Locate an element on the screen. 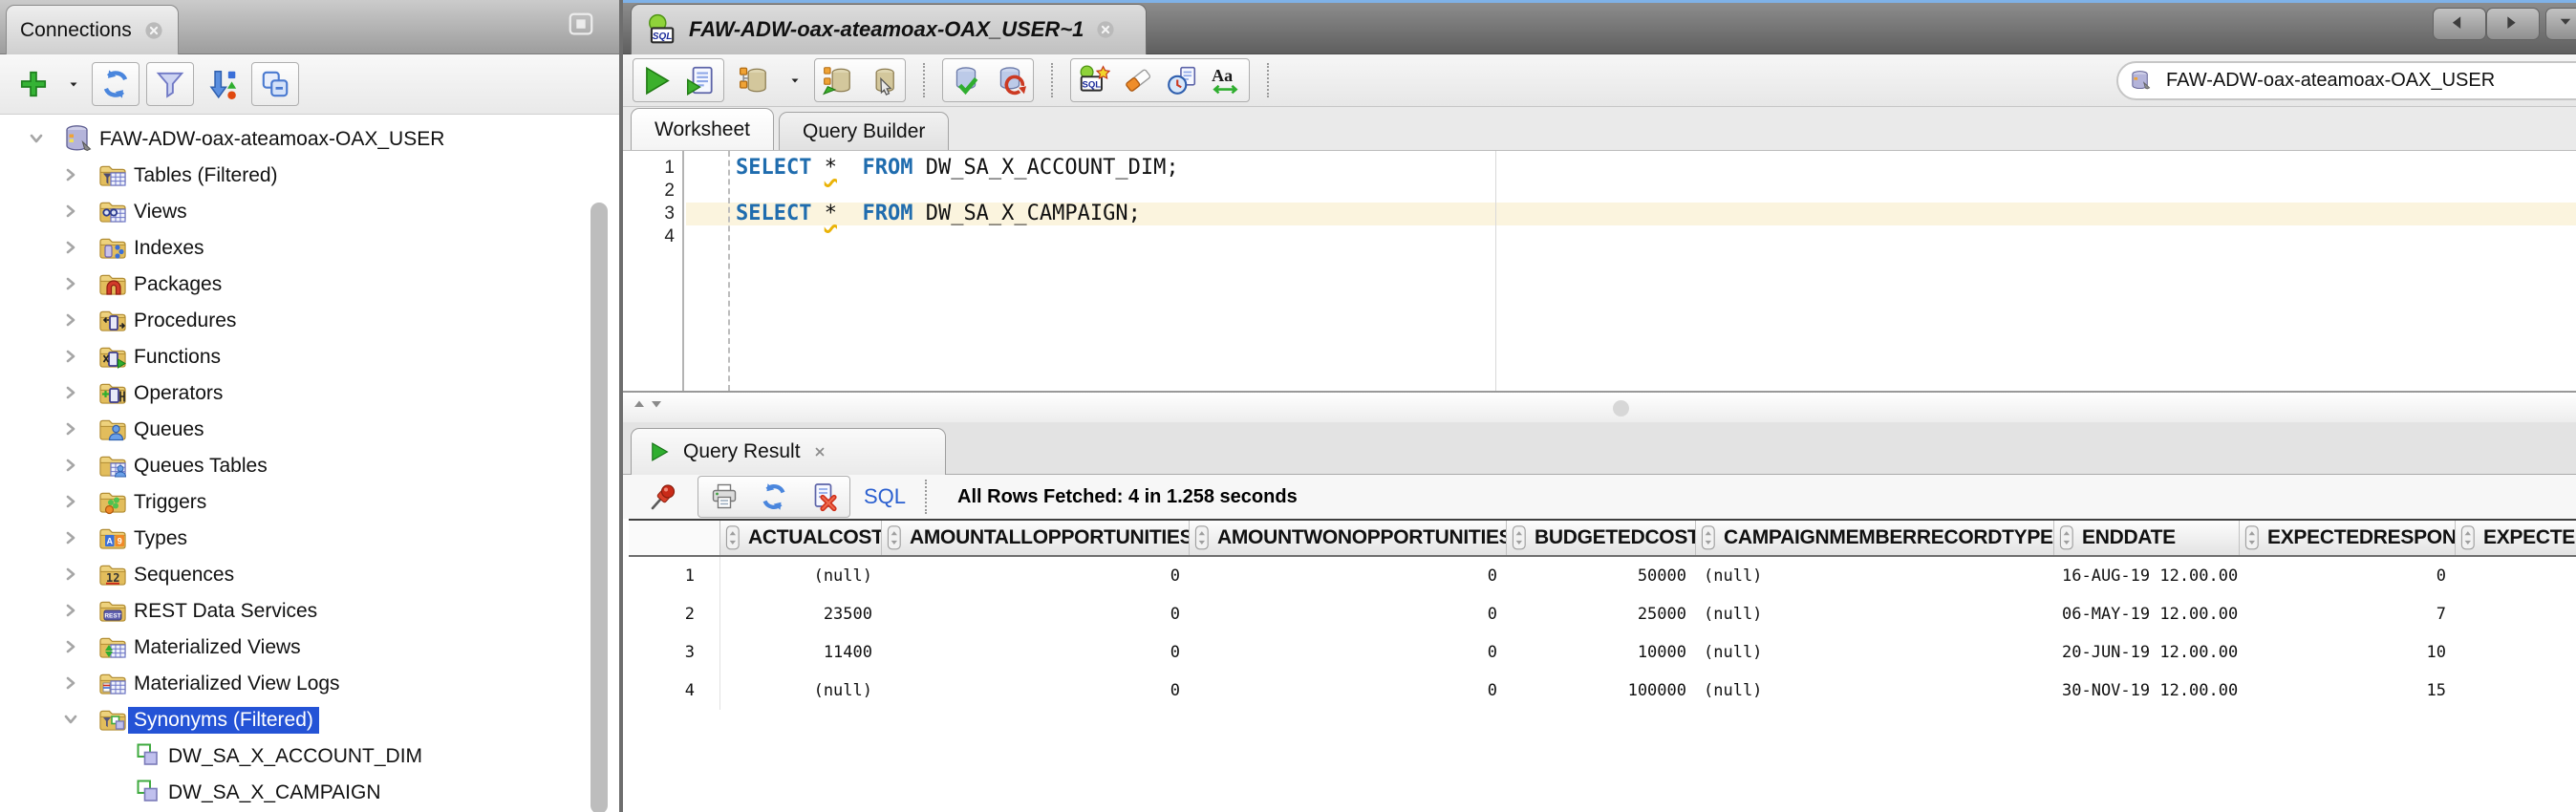 The height and width of the screenshot is (812, 2576). connection-selector: FAW-ADW-oax-ateamoax-OAX_USER is located at coordinates (2346, 80).